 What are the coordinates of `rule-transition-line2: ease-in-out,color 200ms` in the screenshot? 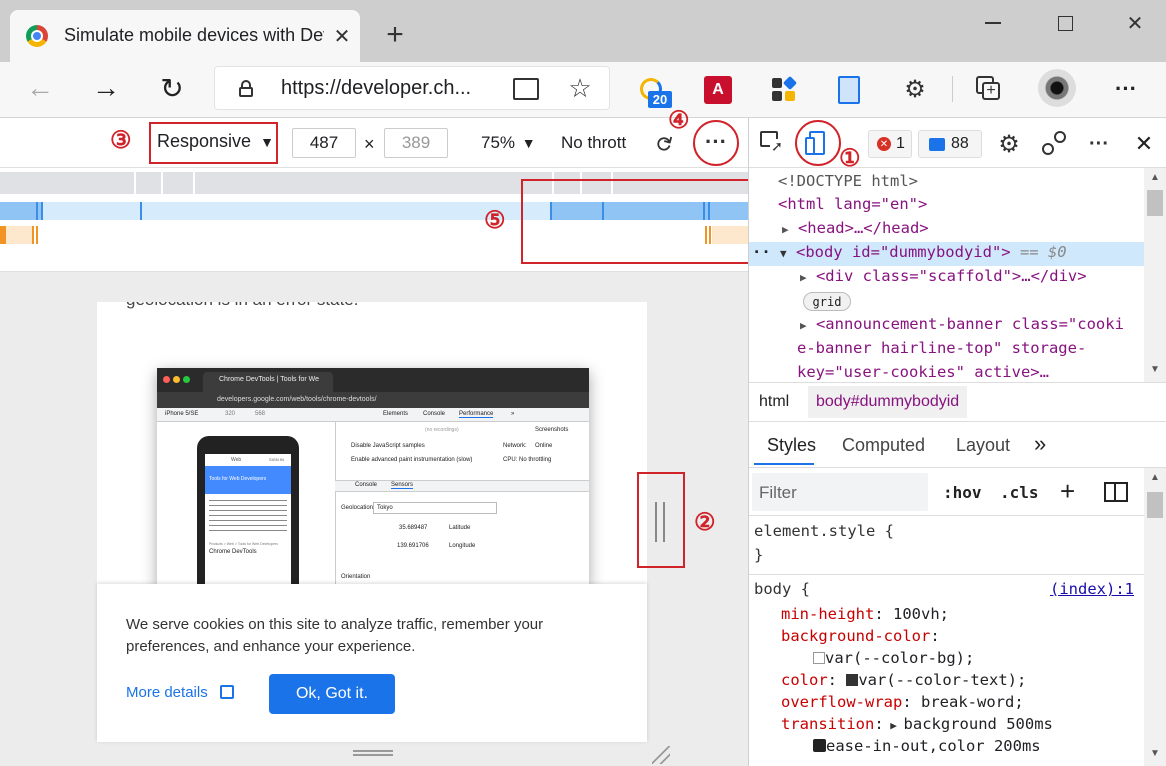 It's located at (927, 746).